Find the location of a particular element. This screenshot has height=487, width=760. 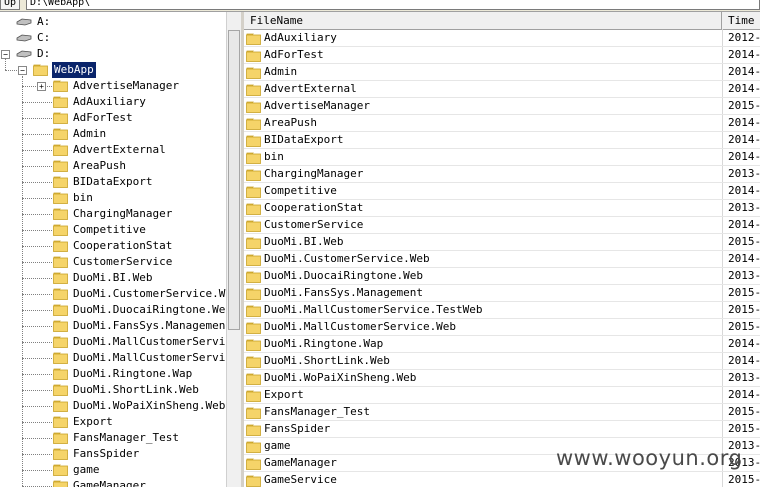

list-row: Admin 2014- is located at coordinates (502, 72).